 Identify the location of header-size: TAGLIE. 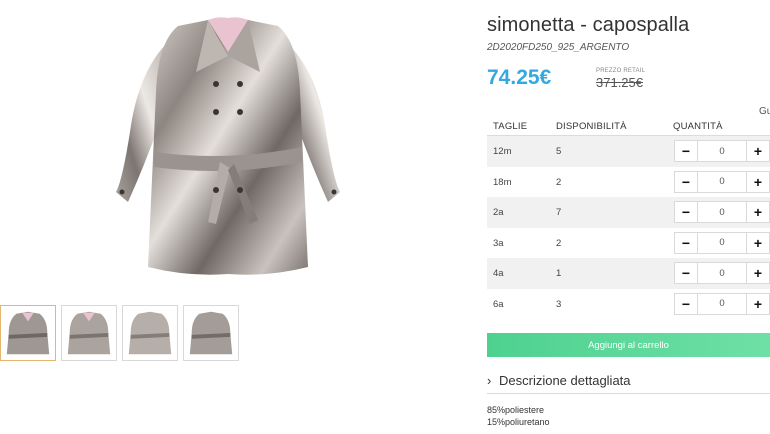
(510, 126).